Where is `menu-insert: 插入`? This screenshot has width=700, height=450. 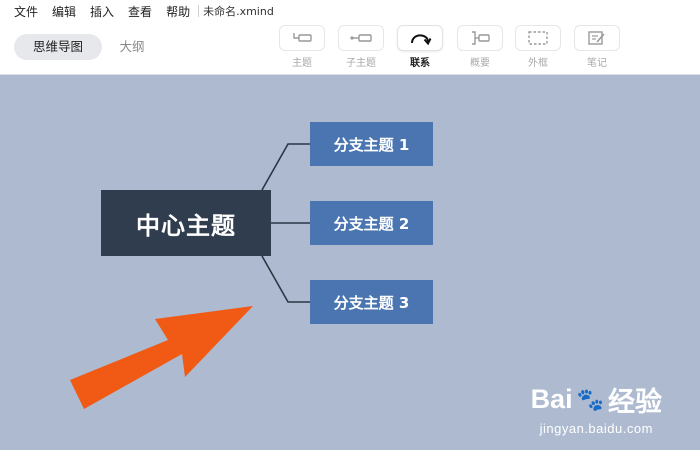
menu-insert: 插入 is located at coordinates (102, 11).